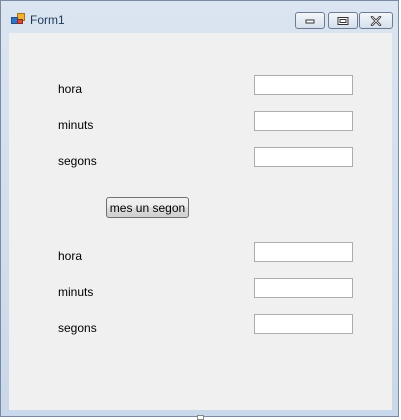 The image size is (401, 420). Describe the element at coordinates (18, 19) in the screenshot. I see `form-app-icon` at that location.